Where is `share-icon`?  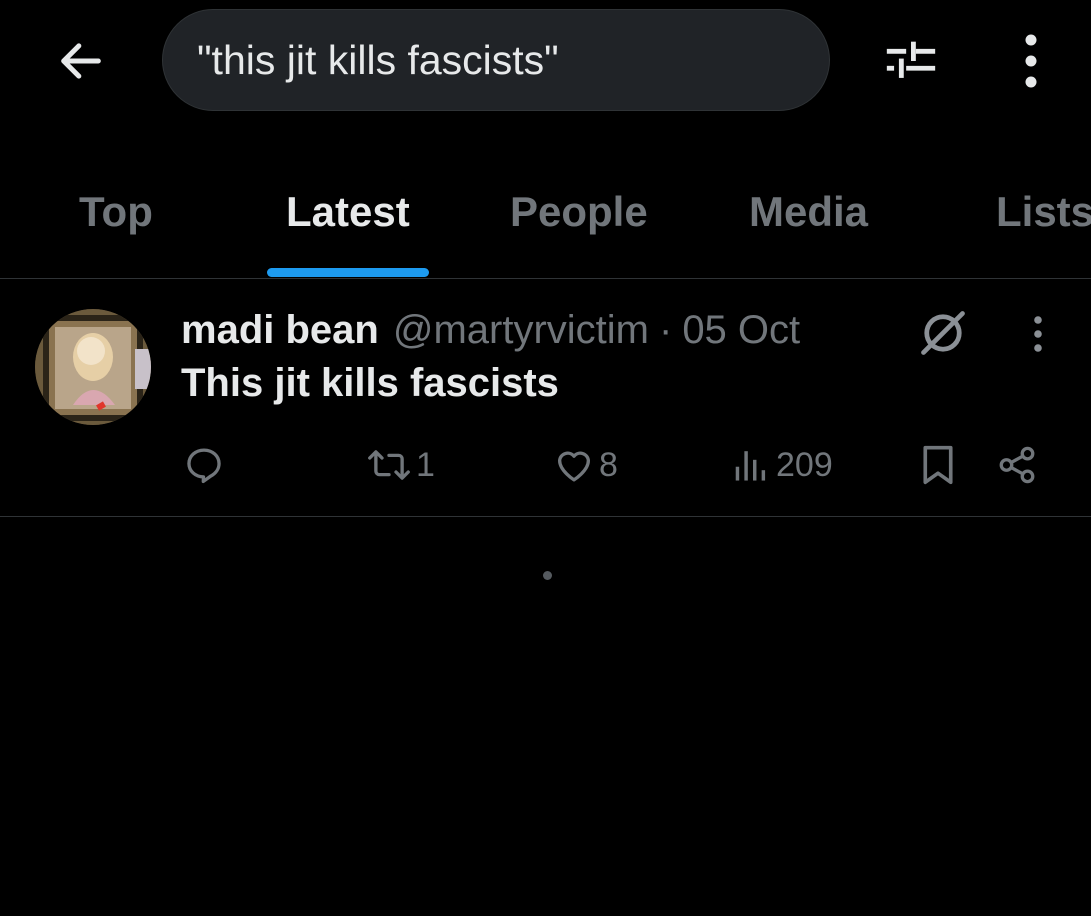 share-icon is located at coordinates (1017, 465).